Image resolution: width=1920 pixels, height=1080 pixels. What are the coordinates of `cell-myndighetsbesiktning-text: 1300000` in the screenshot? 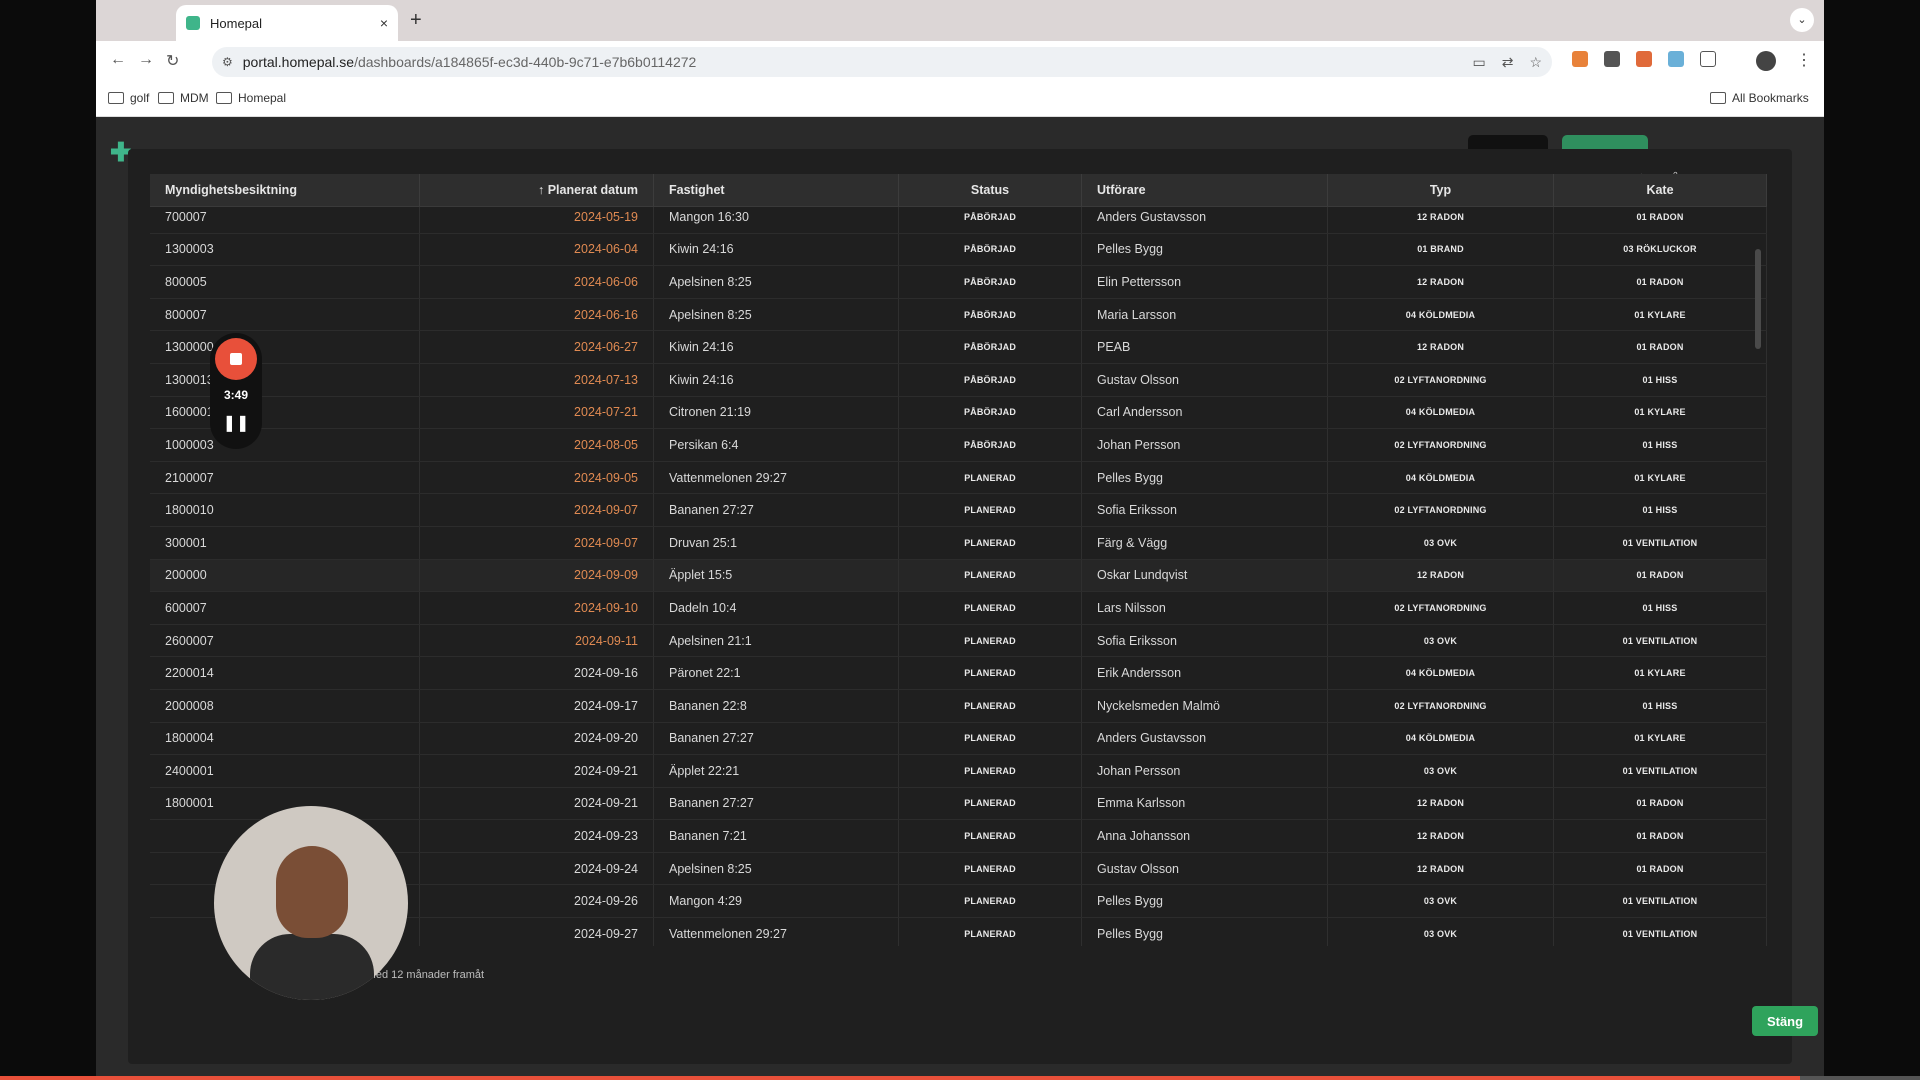 It's located at (189, 347).